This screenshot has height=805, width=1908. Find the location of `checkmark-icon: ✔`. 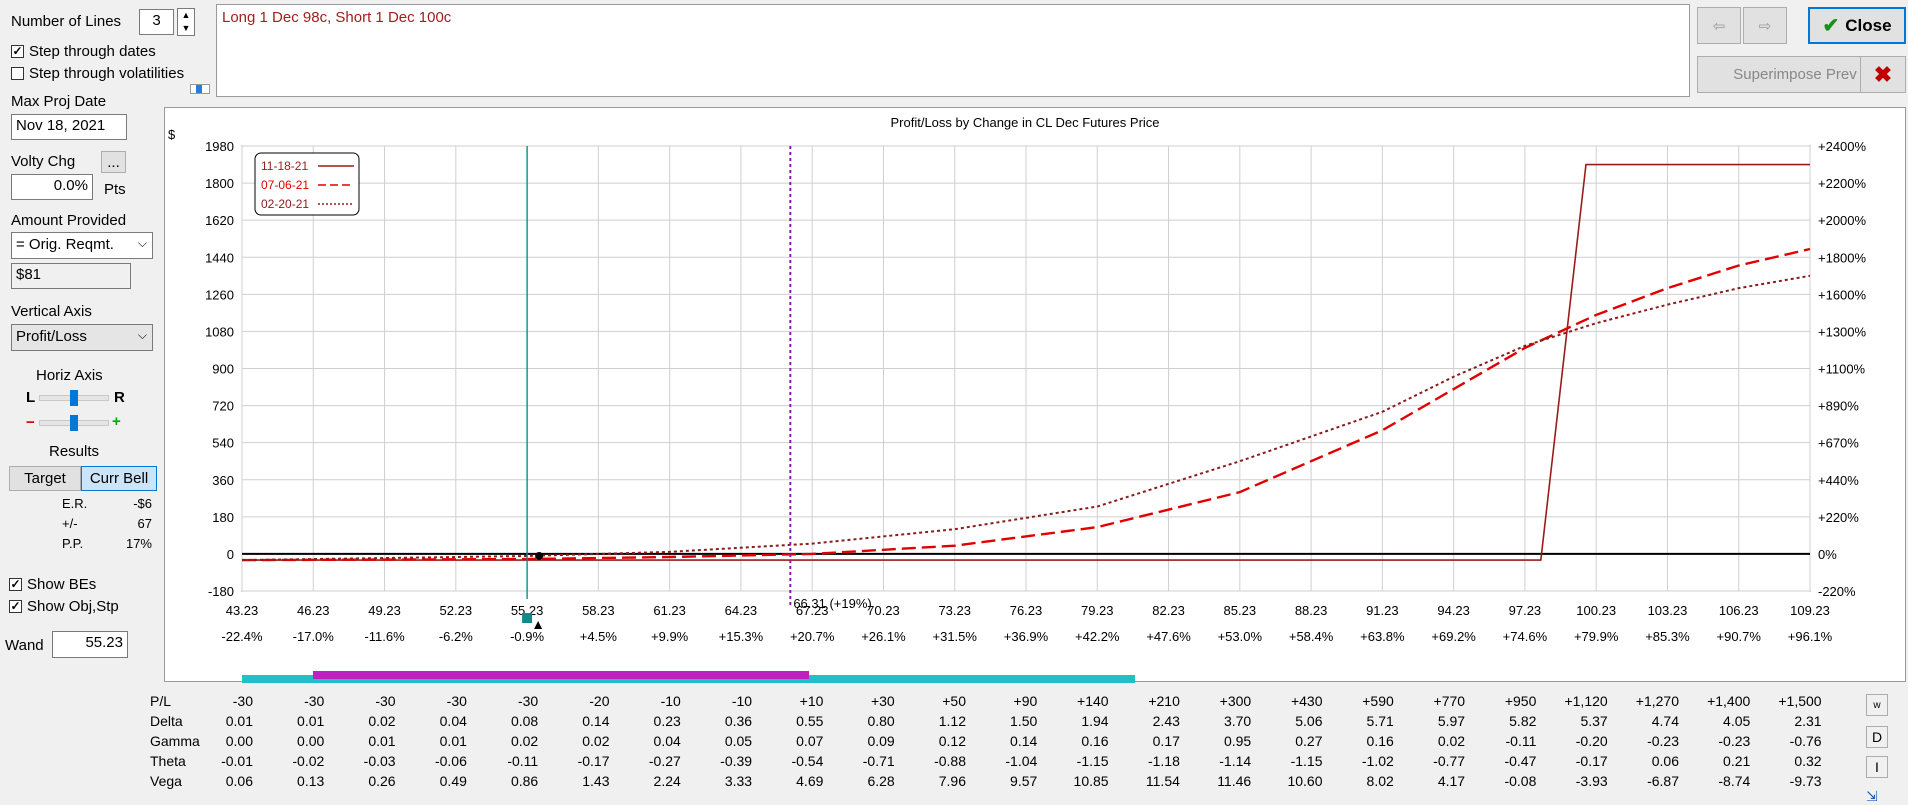

checkmark-icon: ✔ is located at coordinates (1831, 26).